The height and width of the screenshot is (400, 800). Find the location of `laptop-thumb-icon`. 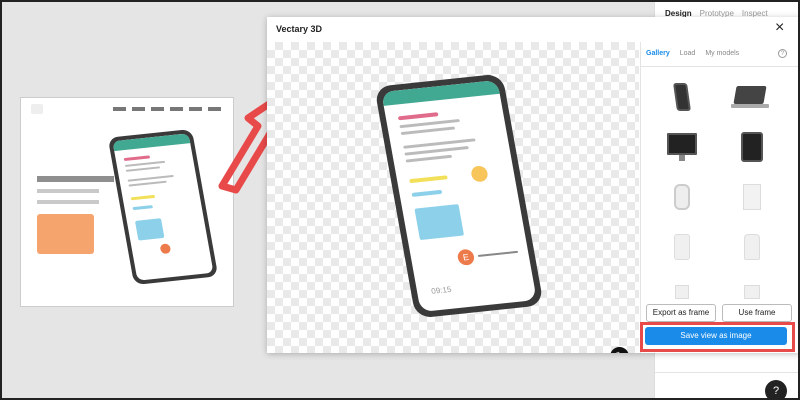

laptop-thumb-icon is located at coordinates (750, 97).